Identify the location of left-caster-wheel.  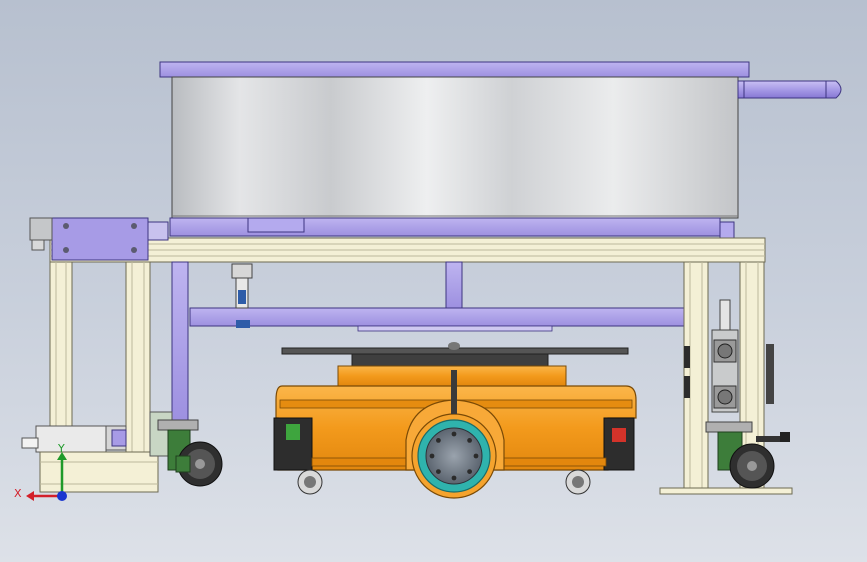
(190, 453).